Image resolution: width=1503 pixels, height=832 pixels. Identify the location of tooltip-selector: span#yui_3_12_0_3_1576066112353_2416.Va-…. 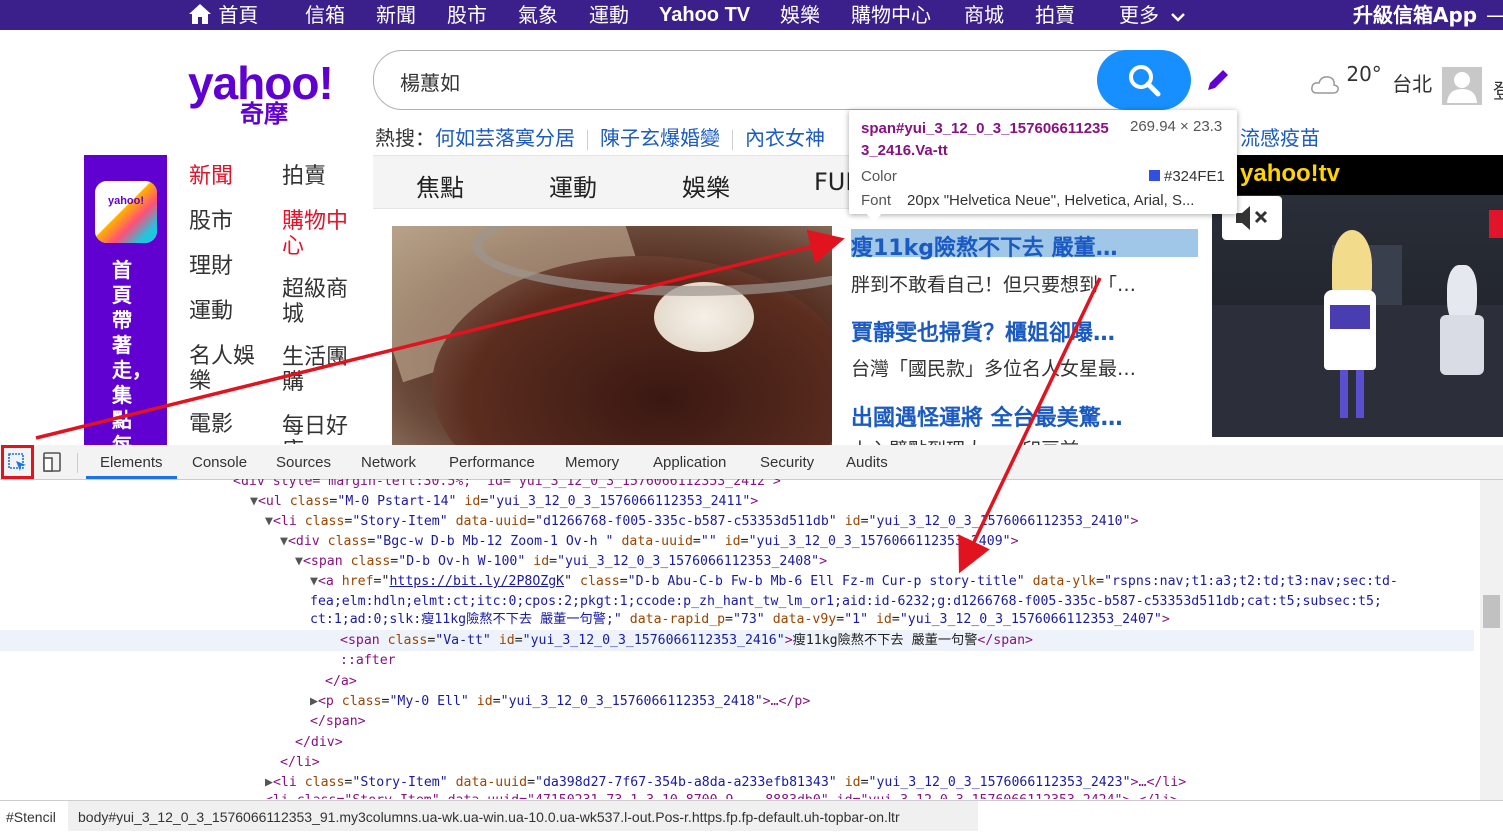
(985, 139).